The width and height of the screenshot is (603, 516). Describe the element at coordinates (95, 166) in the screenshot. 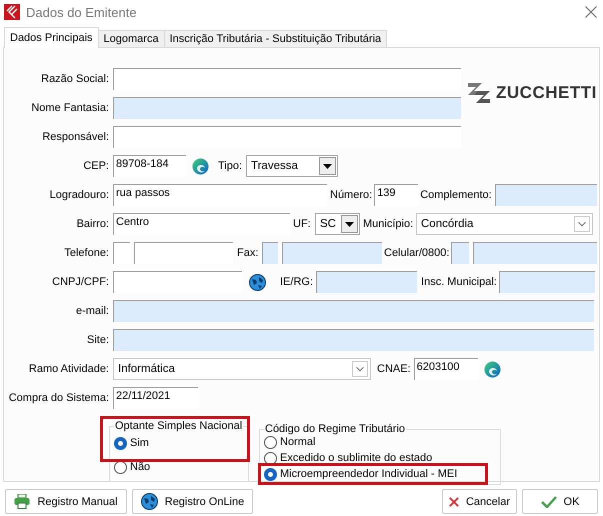

I see `field-label: CEP:` at that location.